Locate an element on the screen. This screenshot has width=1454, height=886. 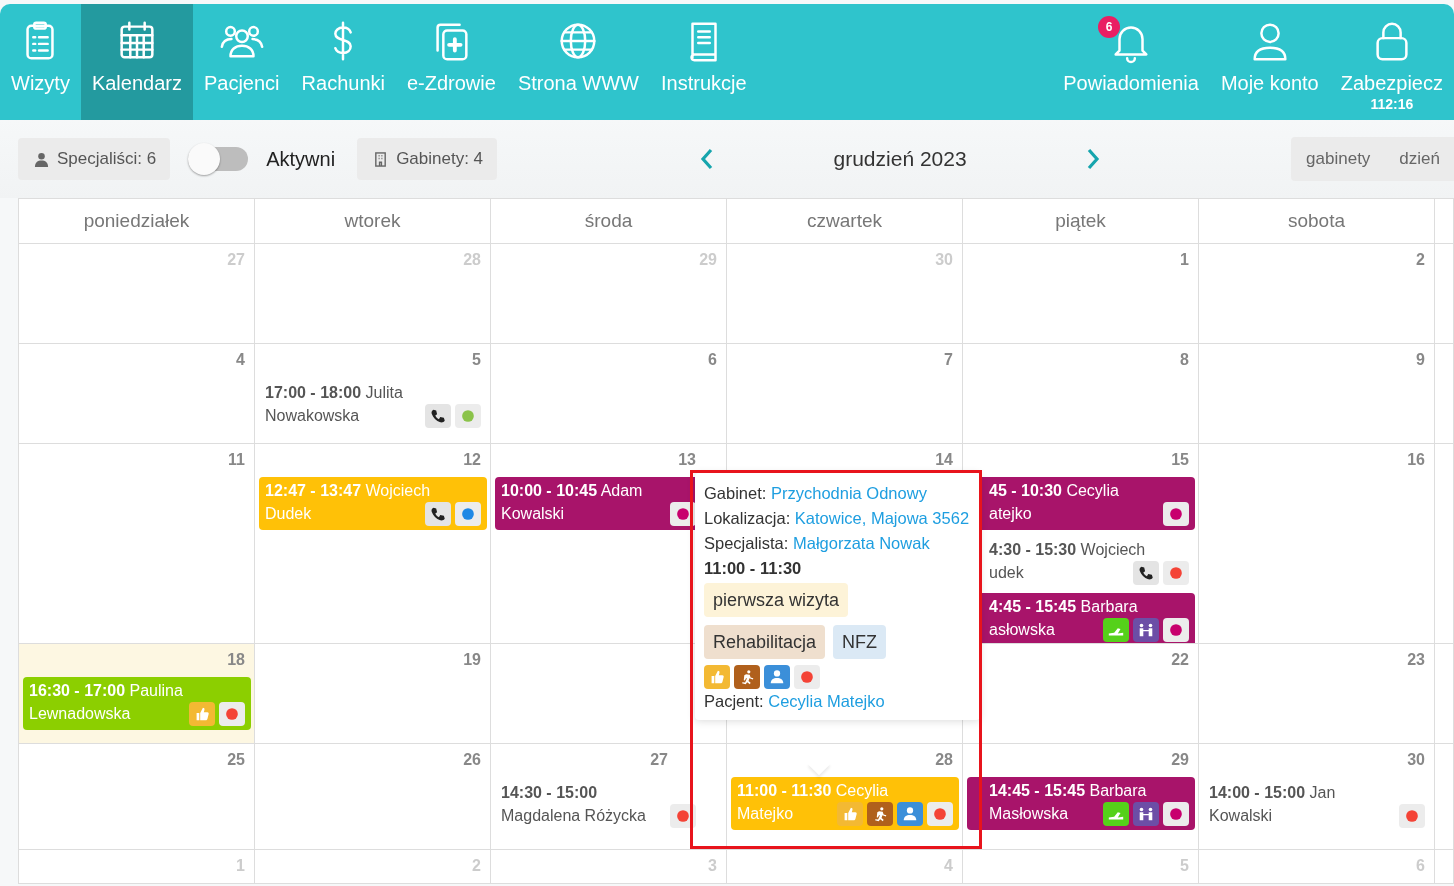
appointment-time: 11:00 - 11:30 is located at coordinates (753, 568).